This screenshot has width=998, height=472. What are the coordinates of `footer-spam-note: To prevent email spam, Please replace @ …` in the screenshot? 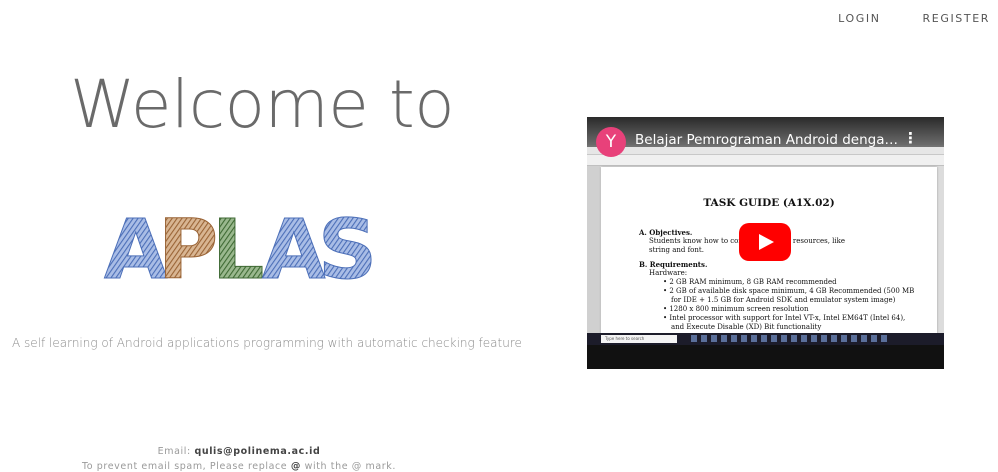 It's located at (239, 465).